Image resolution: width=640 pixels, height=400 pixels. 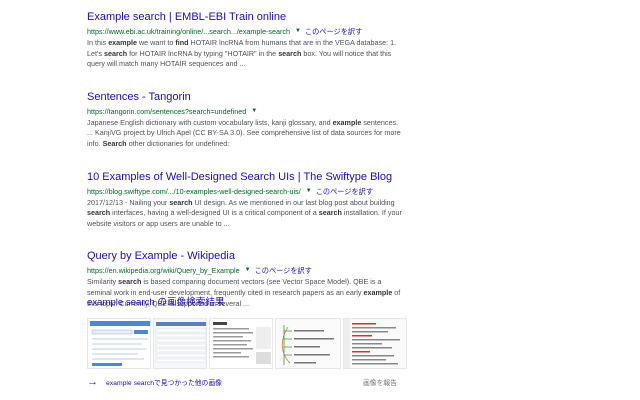 What do you see at coordinates (246, 17) in the screenshot?
I see `result-title-link: Example search | EMBL-EBI Train online` at bounding box center [246, 17].